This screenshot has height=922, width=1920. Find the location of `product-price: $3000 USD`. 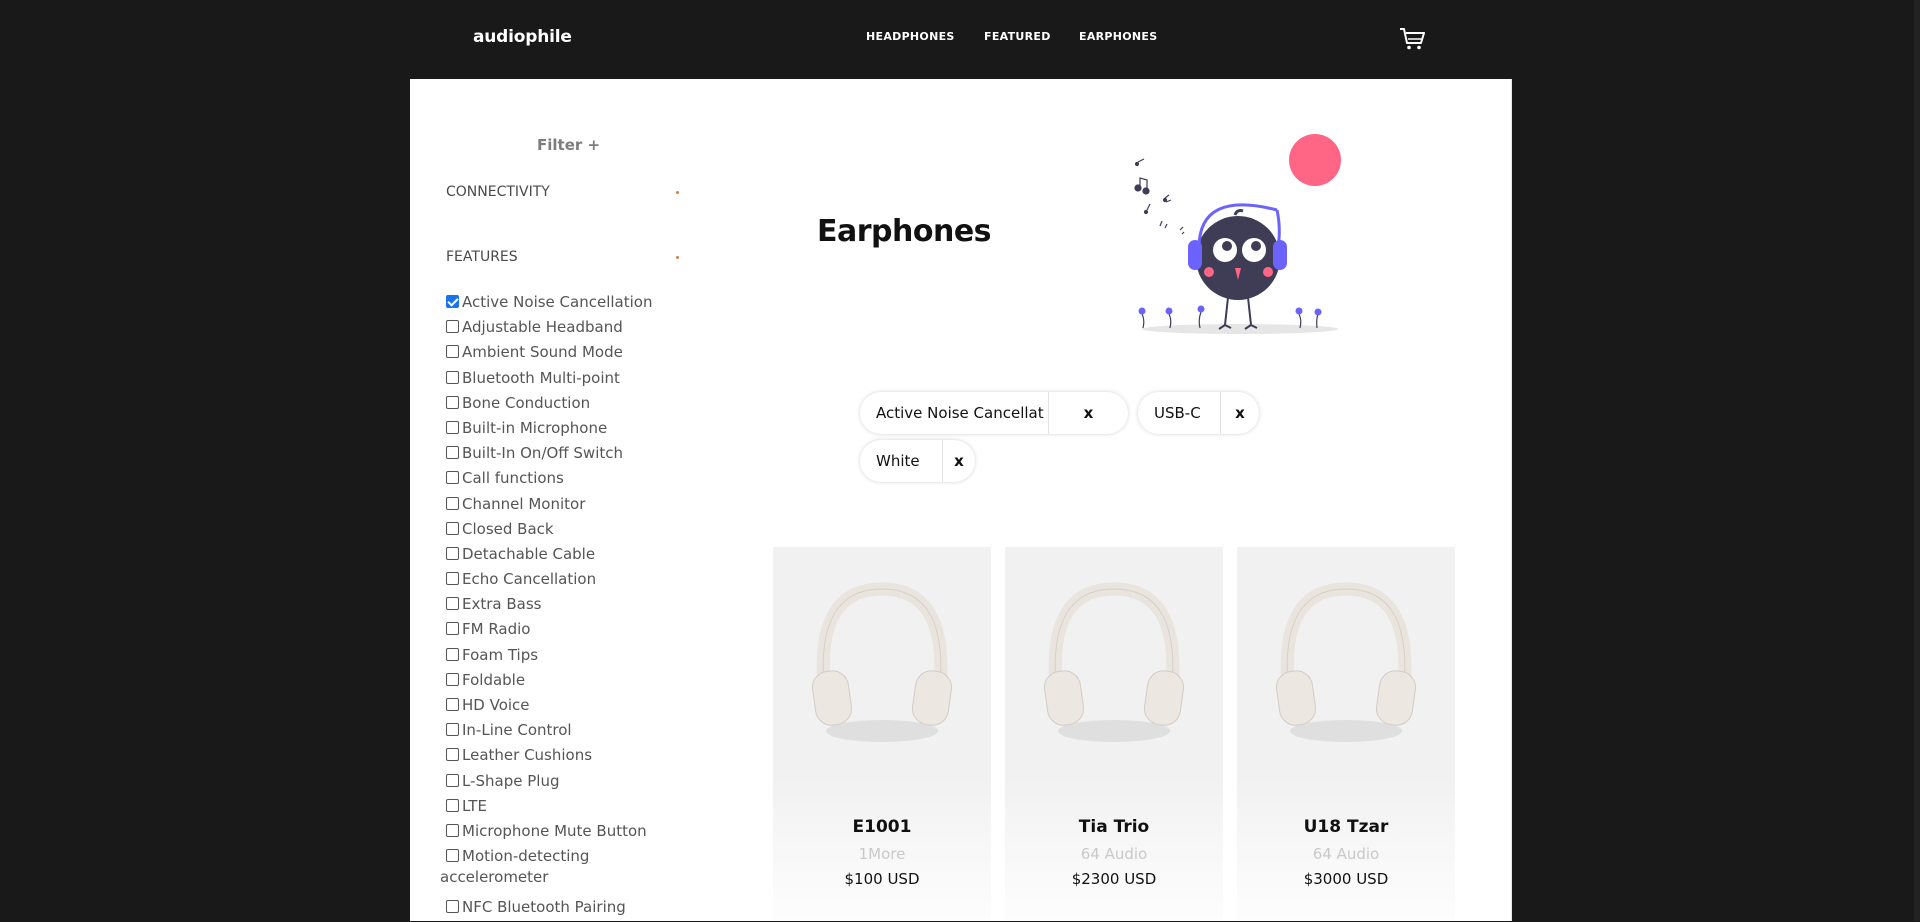

product-price: $3000 USD is located at coordinates (1346, 879).